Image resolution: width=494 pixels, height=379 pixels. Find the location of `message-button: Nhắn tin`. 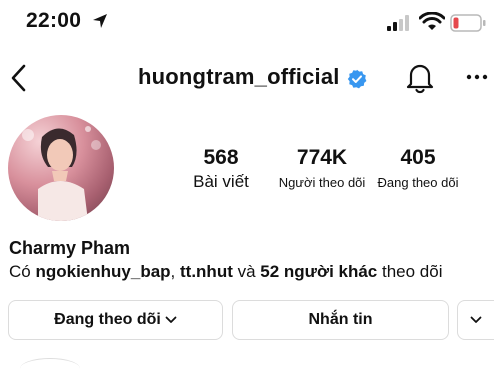

message-button: Nhắn tin is located at coordinates (340, 320).